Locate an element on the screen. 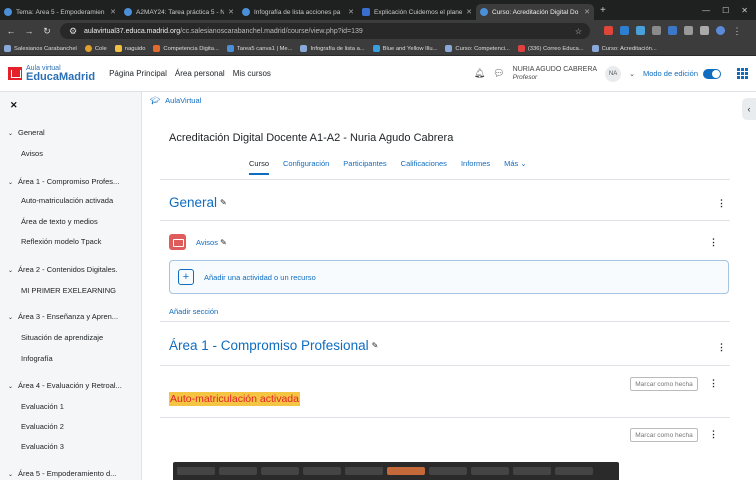  course-index-item: Evaluación 3 is located at coordinates (42, 446).